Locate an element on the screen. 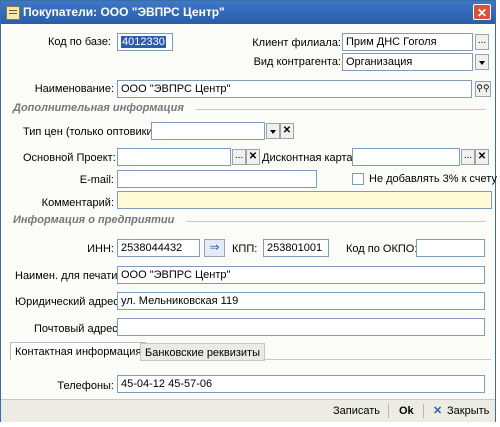 Image resolution: width=500 pixels, height=427 pixels. price-type-dropdown-button is located at coordinates (273, 131).